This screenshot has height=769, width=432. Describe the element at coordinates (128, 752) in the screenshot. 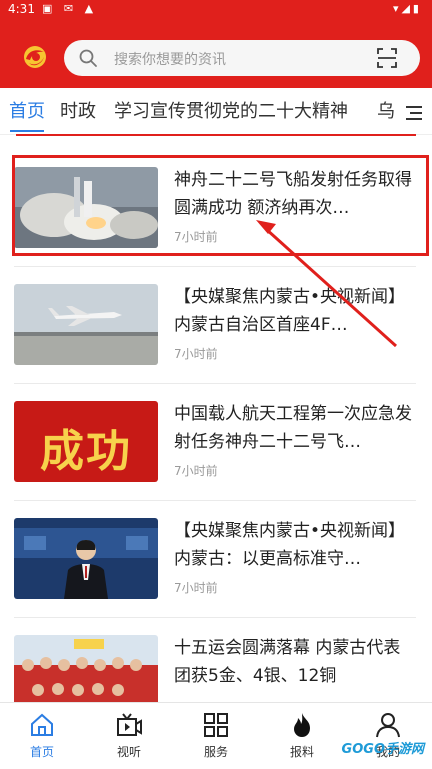

I see `nav-video-label: 视听` at that location.